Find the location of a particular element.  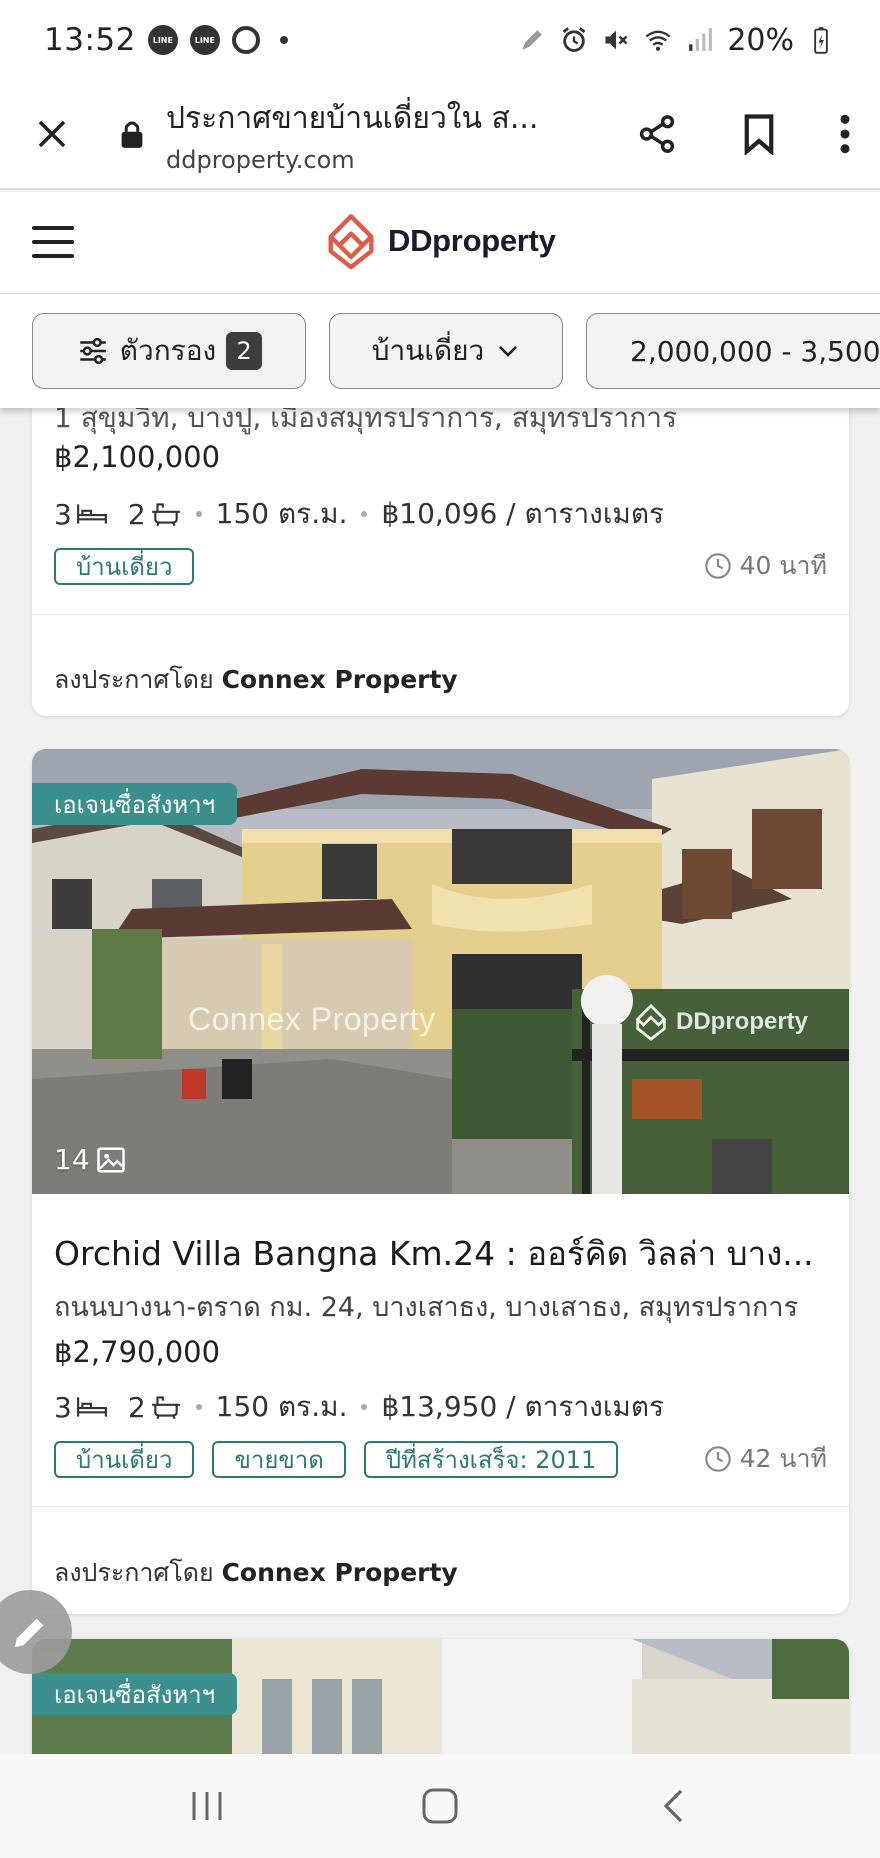

site-watermark: DDproperty is located at coordinates (720, 1022).